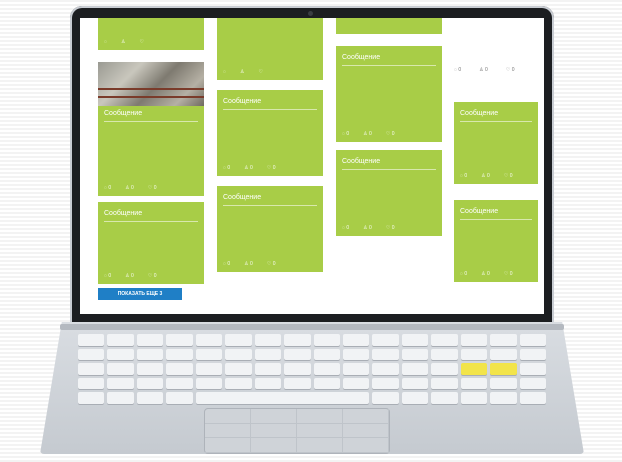 Image resolution: width=622 pixels, height=462 pixels. What do you see at coordinates (389, 26) in the screenshot?
I see `message-card` at bounding box center [389, 26].